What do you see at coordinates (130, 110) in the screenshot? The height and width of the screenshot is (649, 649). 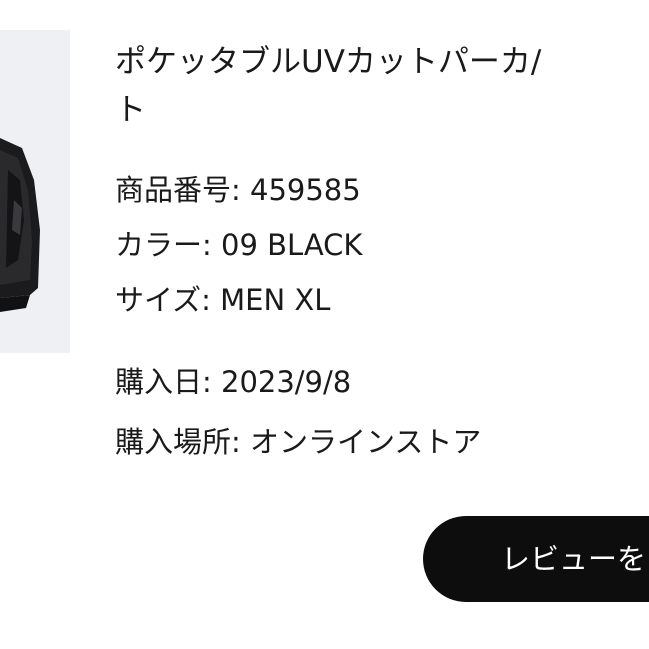 I see `product-title-line-2: ト` at bounding box center [130, 110].